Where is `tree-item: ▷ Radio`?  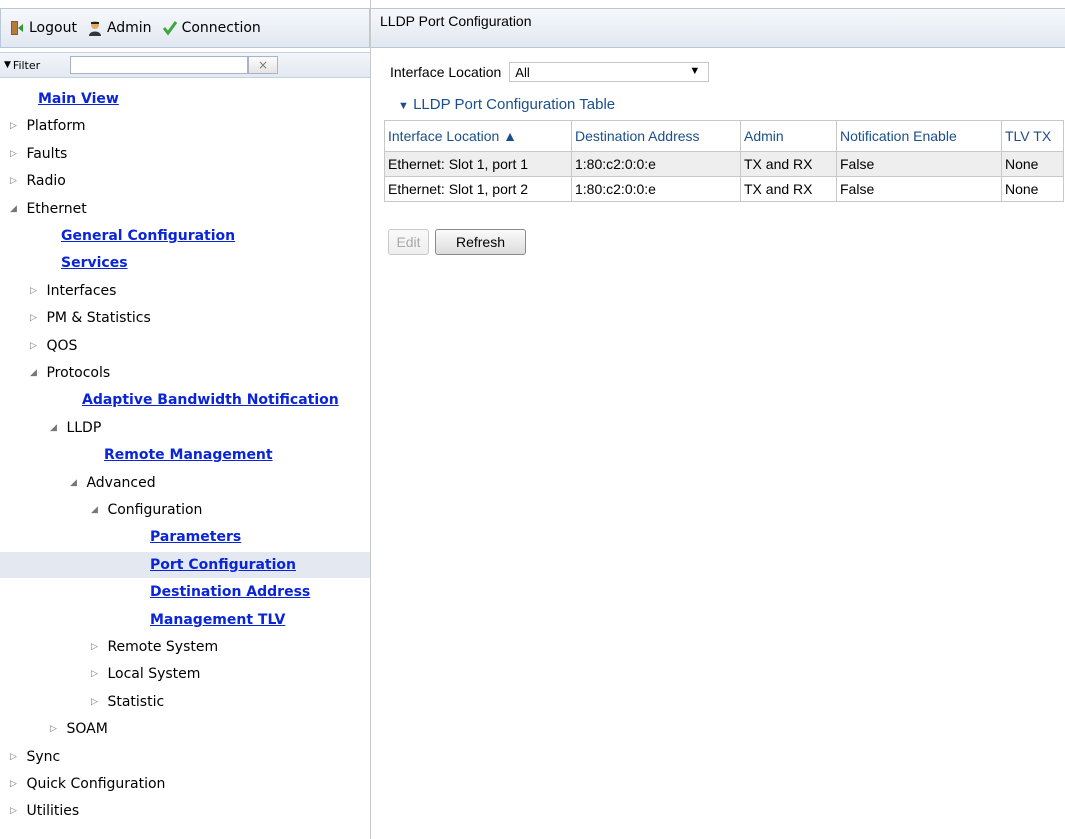
tree-item: ▷ Radio is located at coordinates (185, 181).